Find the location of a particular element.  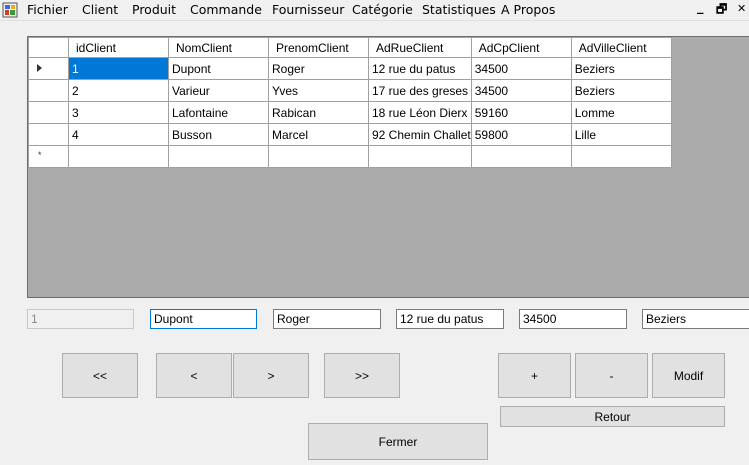

grid-cell: 2 is located at coordinates (118, 90).